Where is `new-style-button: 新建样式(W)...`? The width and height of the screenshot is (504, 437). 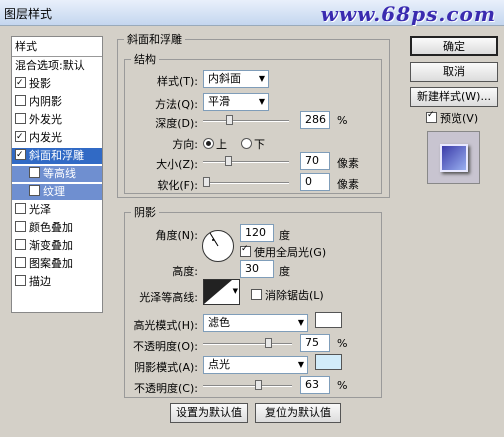 new-style-button: 新建样式(W)... is located at coordinates (454, 97).